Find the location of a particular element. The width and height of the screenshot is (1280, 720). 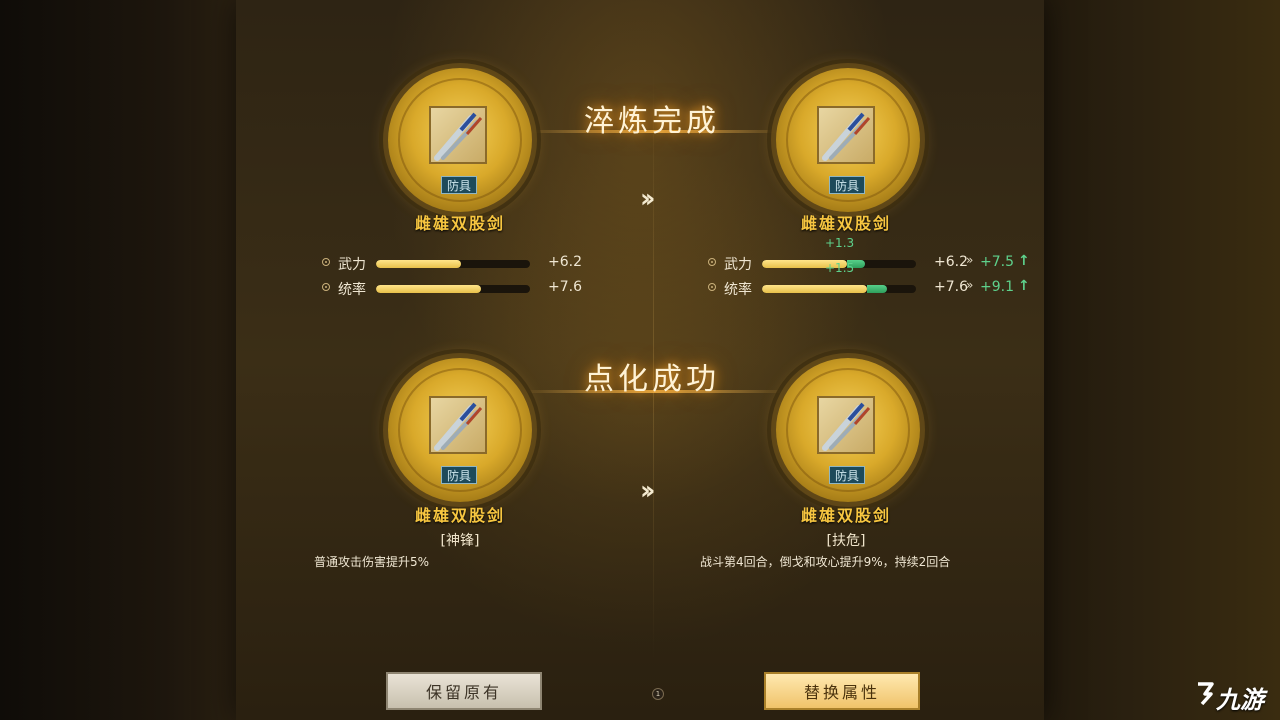

after-effect-name: [扶危] is located at coordinates (846, 541).